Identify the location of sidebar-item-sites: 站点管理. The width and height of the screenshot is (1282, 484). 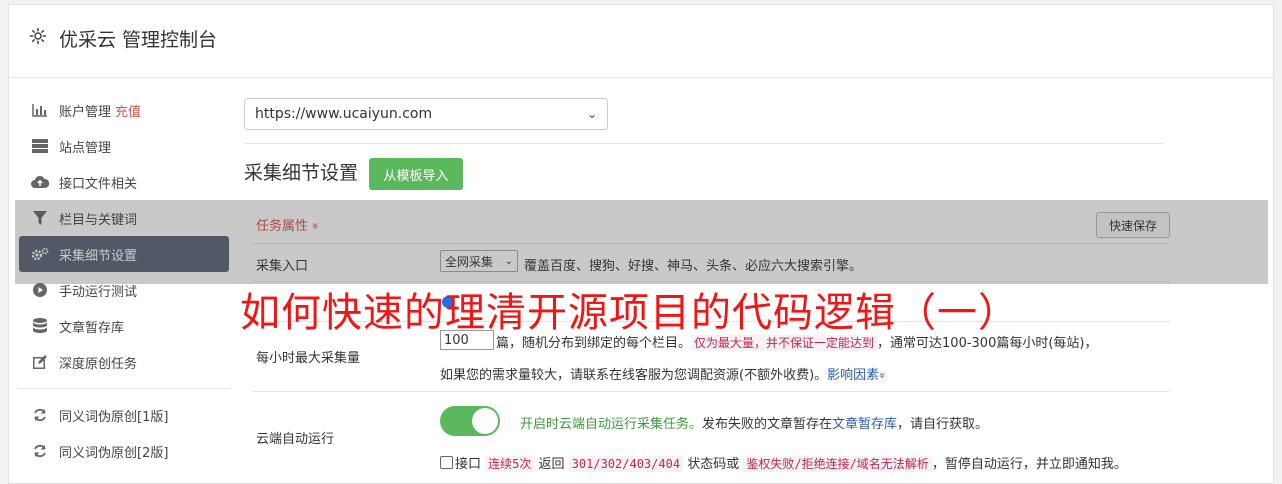
(124, 146).